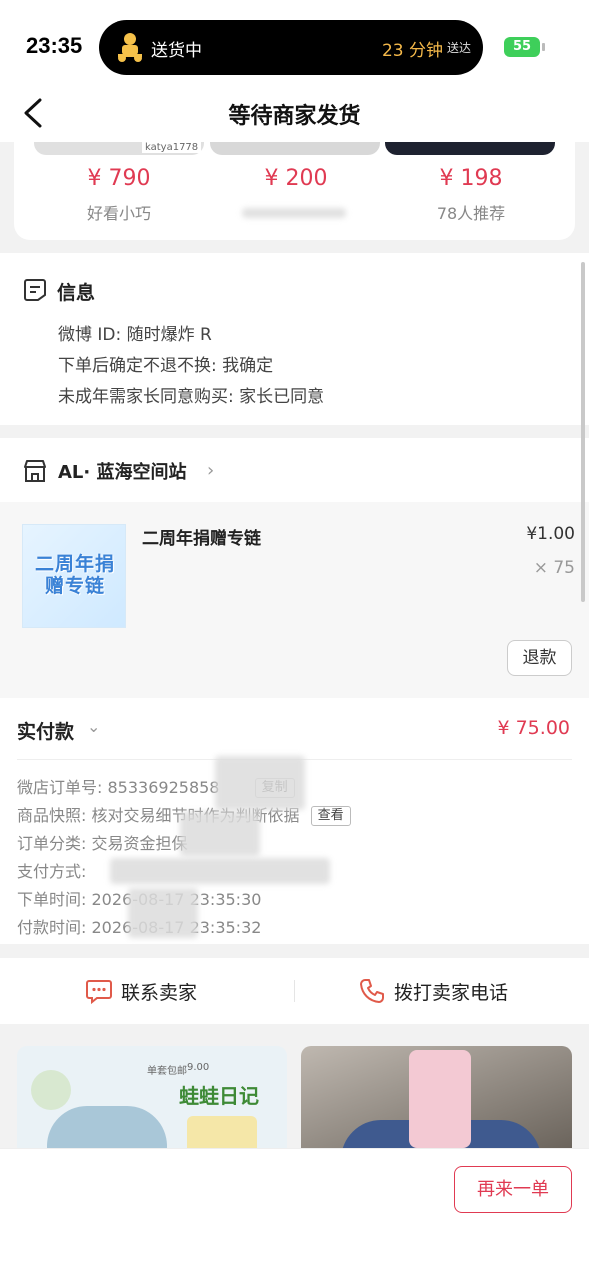 Image resolution: width=589 pixels, height=1280 pixels. Describe the element at coordinates (583, 432) in the screenshot. I see `scrollbar` at that location.